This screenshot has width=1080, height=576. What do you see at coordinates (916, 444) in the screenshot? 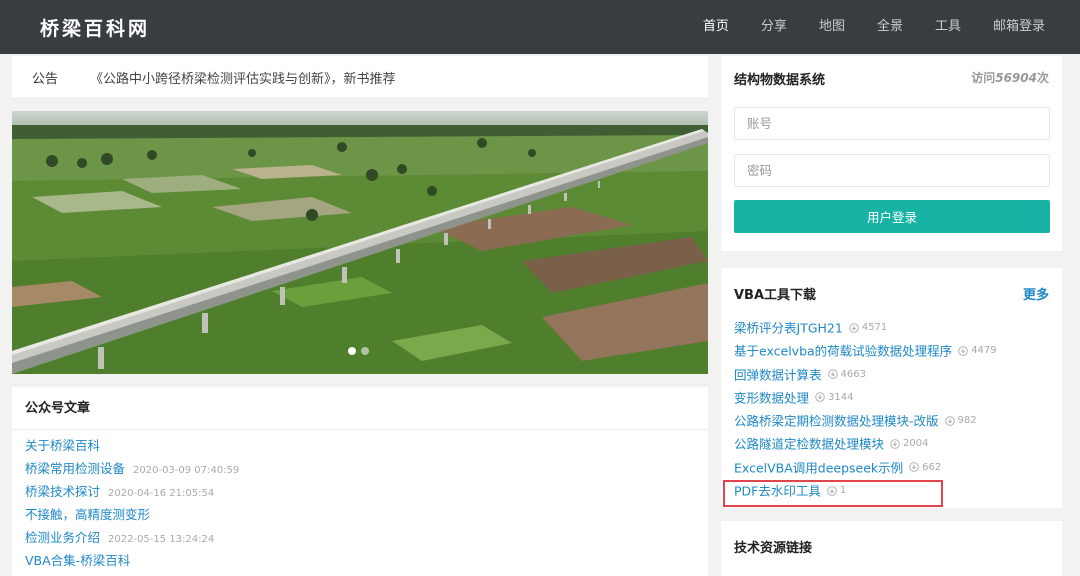
I see `download-number: 2004` at bounding box center [916, 444].